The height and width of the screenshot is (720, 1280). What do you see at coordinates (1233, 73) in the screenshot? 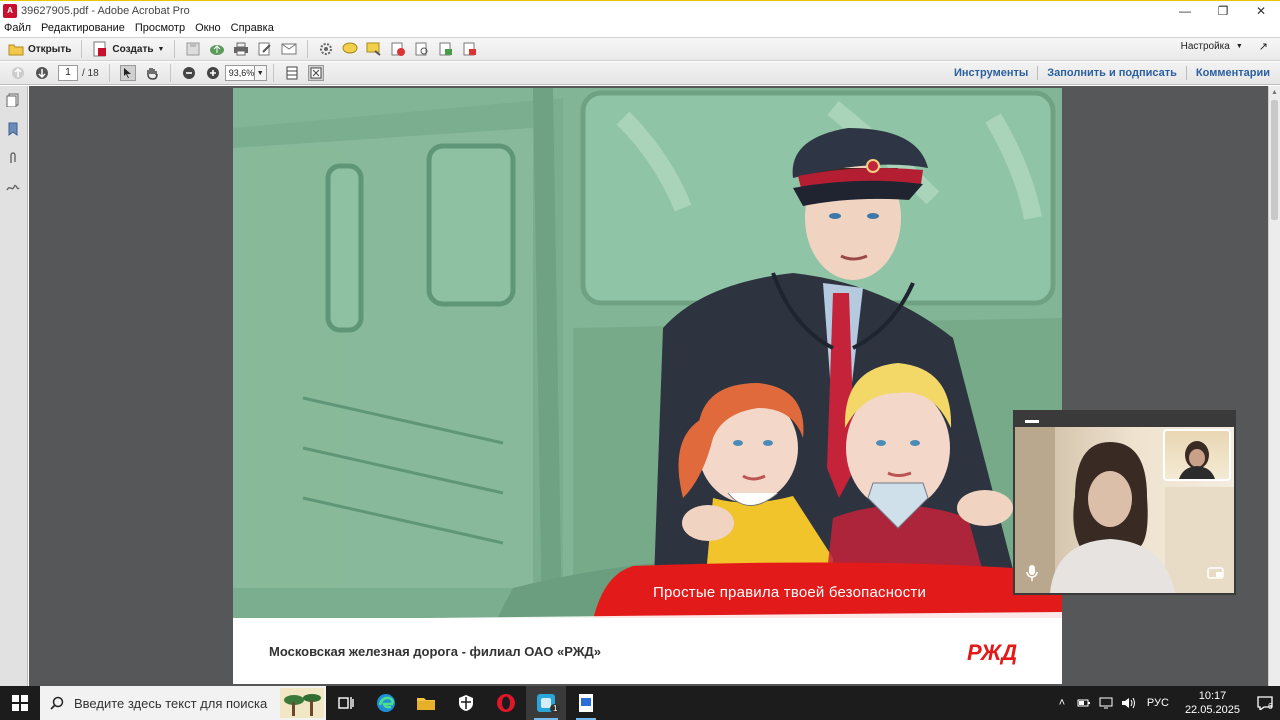
I see `comments-link: Комментарии` at bounding box center [1233, 73].